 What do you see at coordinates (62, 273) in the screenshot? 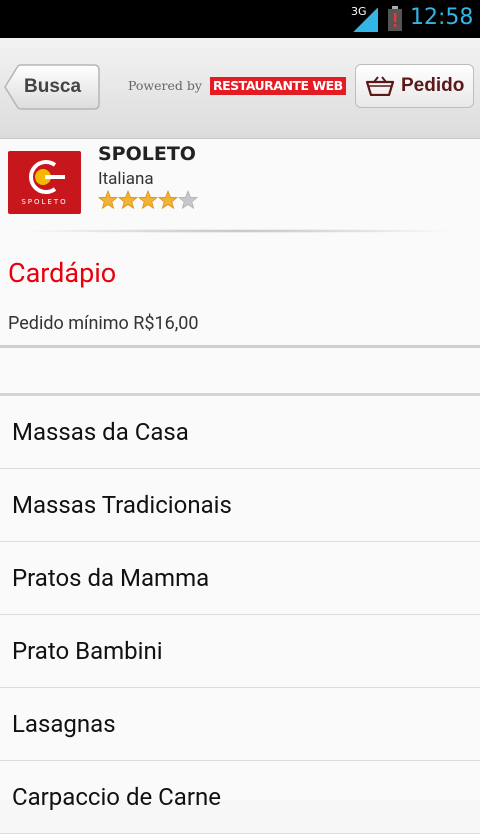
I see `section-title: Cardápio` at bounding box center [62, 273].